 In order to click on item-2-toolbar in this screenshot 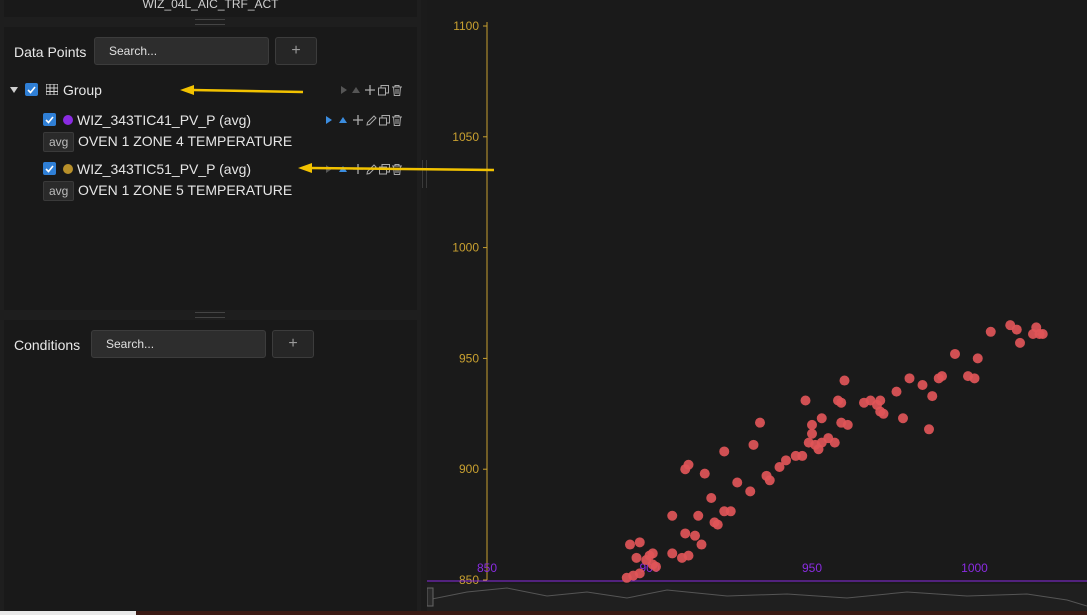, I will do `click(371, 170)`.